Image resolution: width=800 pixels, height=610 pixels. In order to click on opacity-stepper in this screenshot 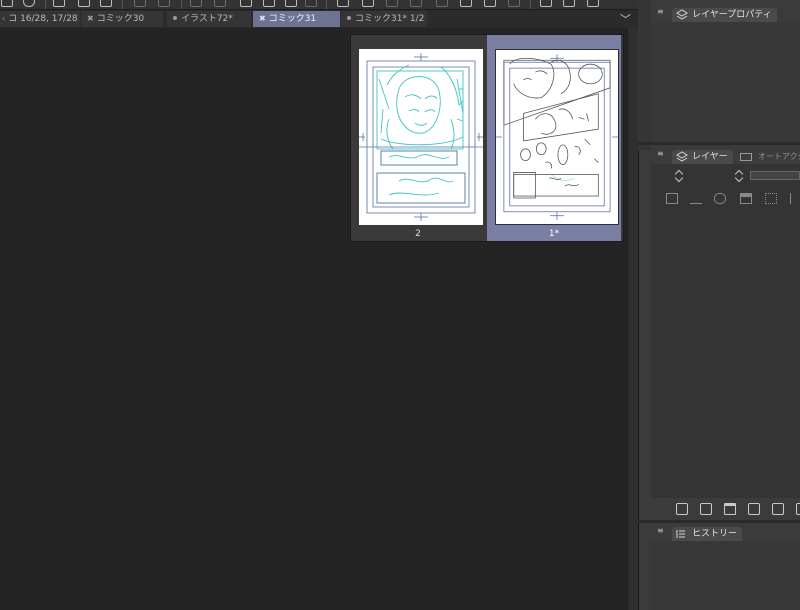, I will do `click(679, 176)`.